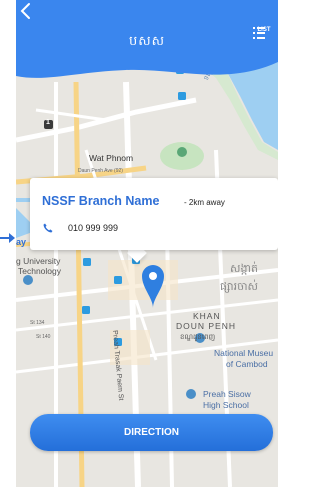 Image resolution: width=320 pixels, height=487 pixels. I want to click on map-label-st-134: St 134, so click(37, 323).